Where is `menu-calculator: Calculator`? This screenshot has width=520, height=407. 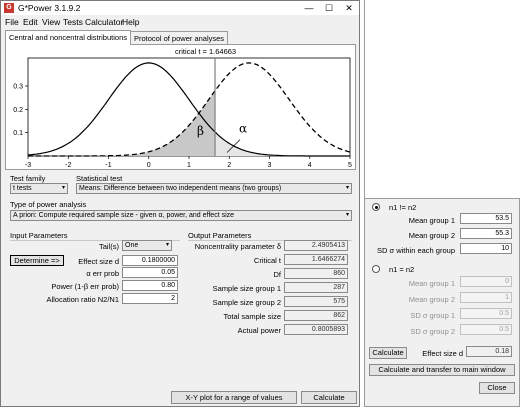
menu-calculator: Calculator is located at coordinates (104, 22).